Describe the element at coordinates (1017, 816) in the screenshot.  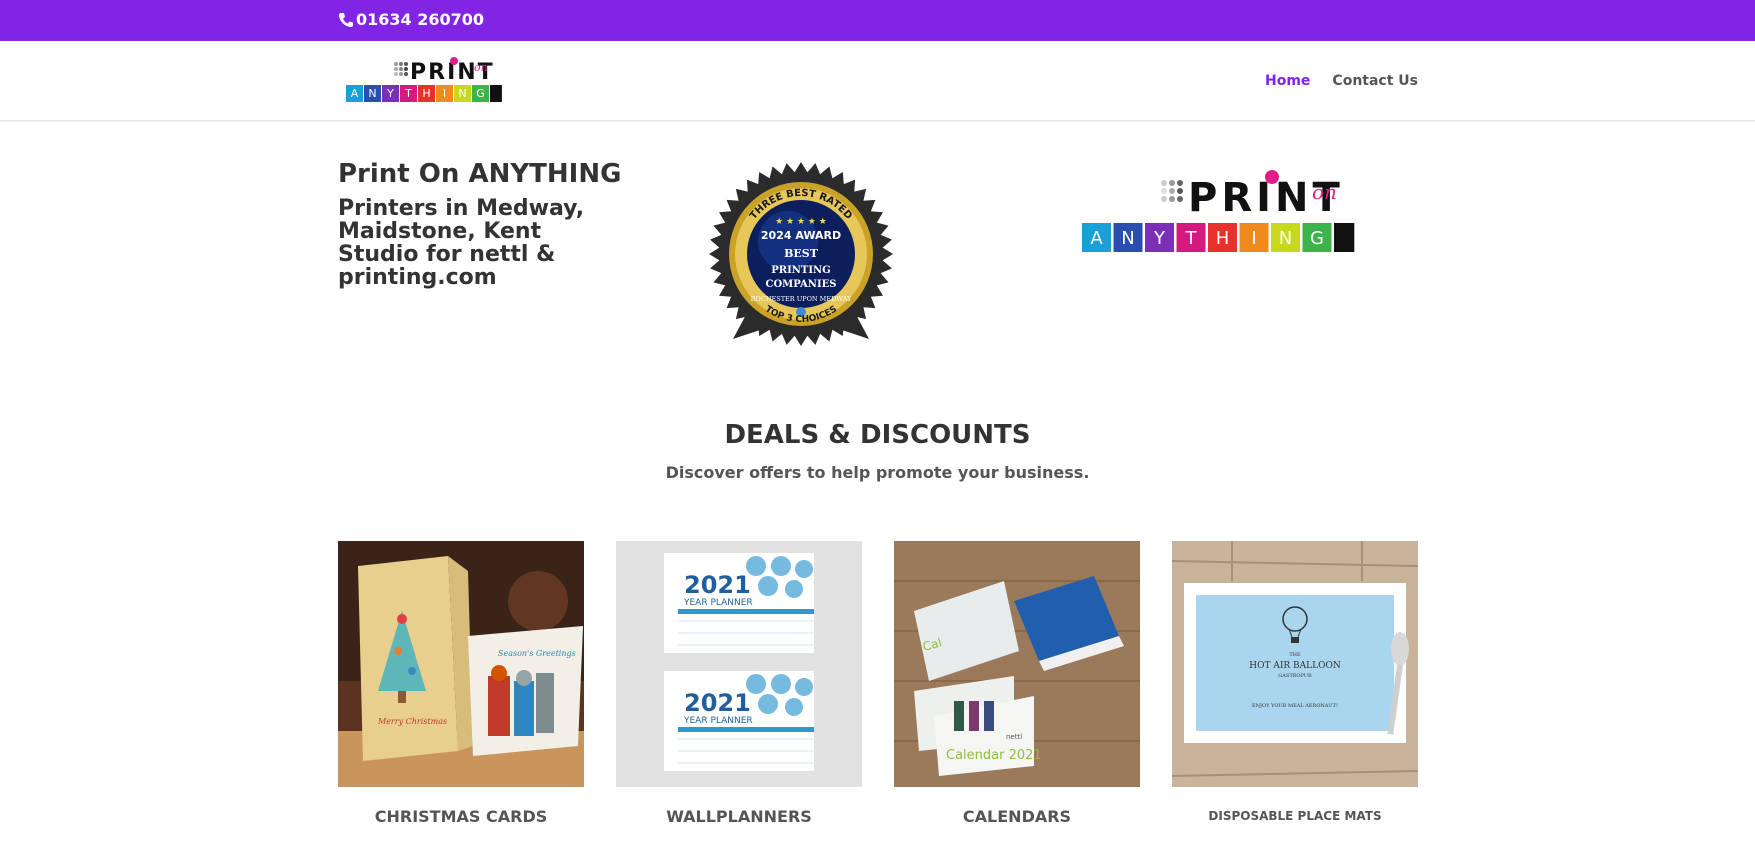
I see `product-label: CALENDARS` at that location.